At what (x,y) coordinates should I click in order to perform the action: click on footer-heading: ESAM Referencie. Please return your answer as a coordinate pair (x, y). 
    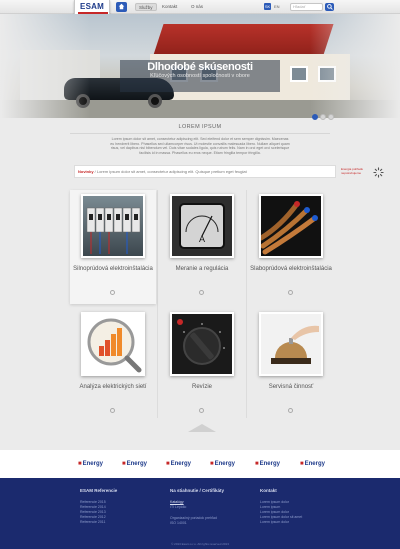
    Looking at the image, I should click on (99, 490).